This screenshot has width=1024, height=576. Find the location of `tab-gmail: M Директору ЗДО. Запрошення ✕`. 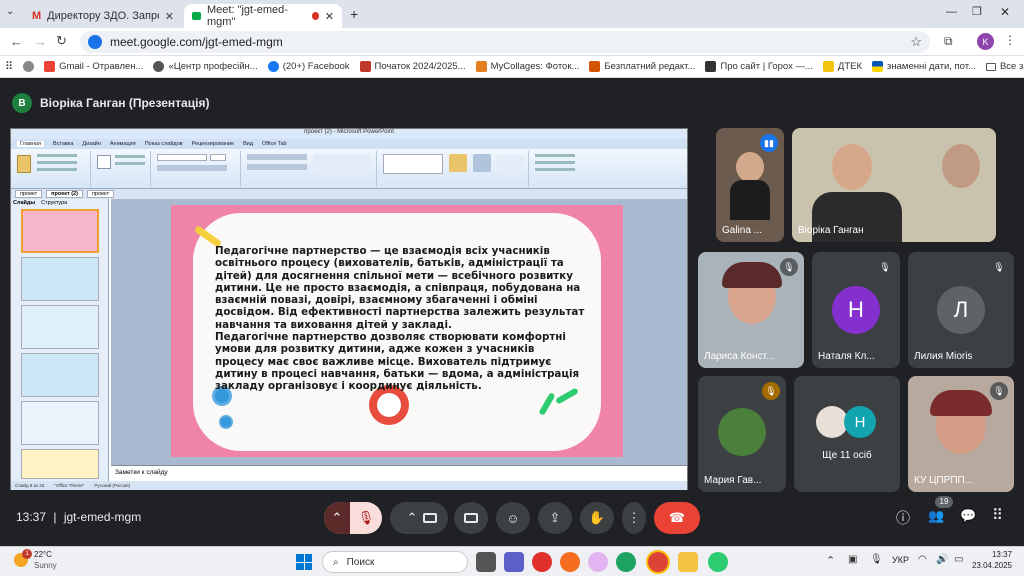

tab-gmail: M Директору ЗДО. Запрошення ✕ is located at coordinates (103, 16).